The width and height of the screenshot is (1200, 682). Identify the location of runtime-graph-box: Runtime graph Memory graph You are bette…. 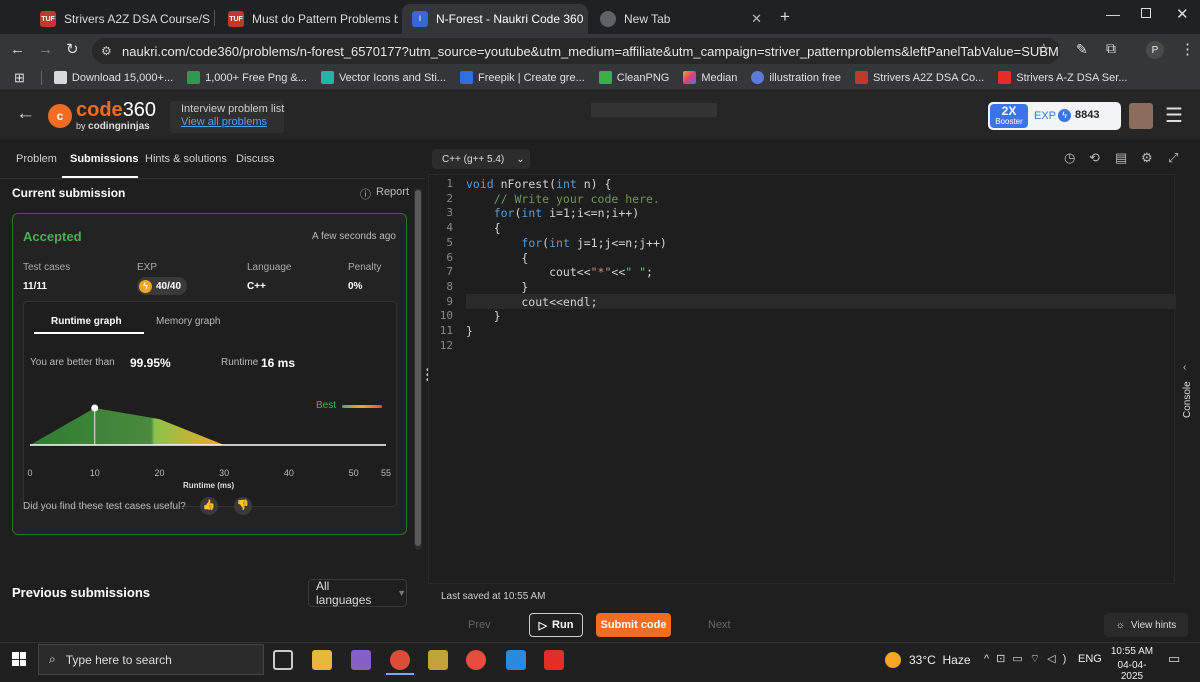
(210, 404).